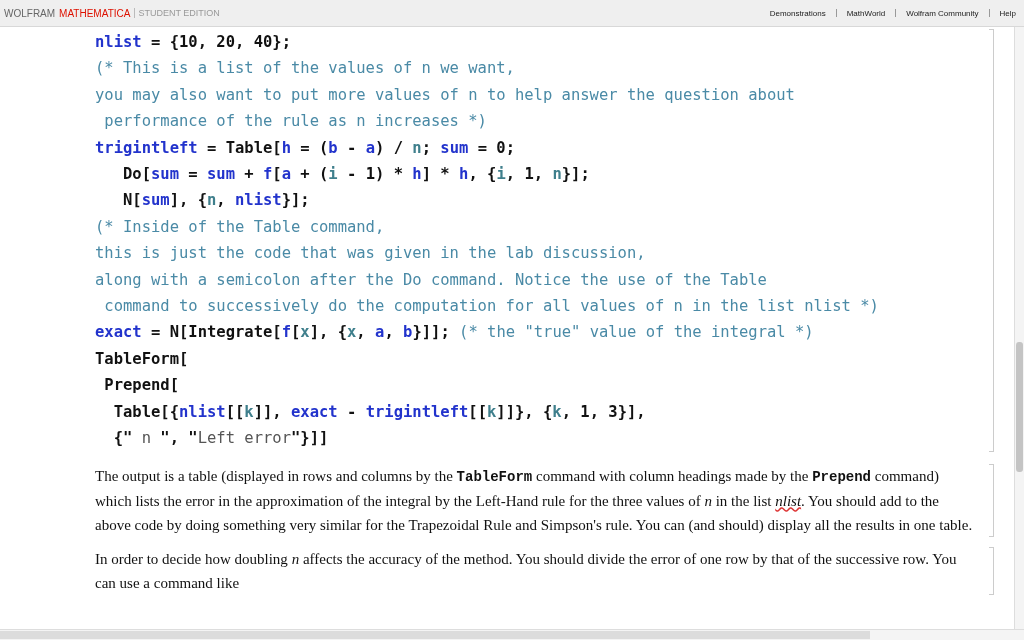 This screenshot has height=640, width=1024. I want to click on code-line: Prepend[, so click(141, 386).